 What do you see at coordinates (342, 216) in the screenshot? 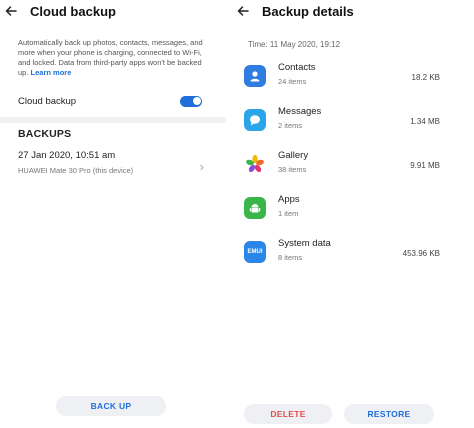
I see `list-item-apps: Apps 1 item` at bounding box center [342, 216].